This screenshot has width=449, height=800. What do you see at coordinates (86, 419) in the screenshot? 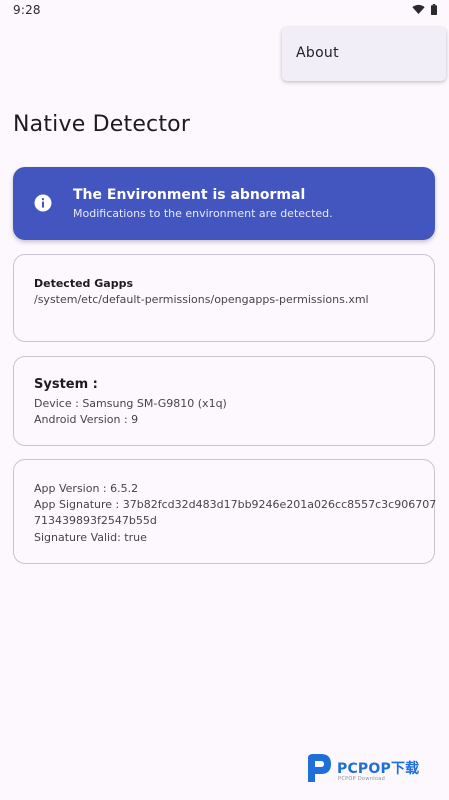
I see `android-version: Android Version : 9` at bounding box center [86, 419].